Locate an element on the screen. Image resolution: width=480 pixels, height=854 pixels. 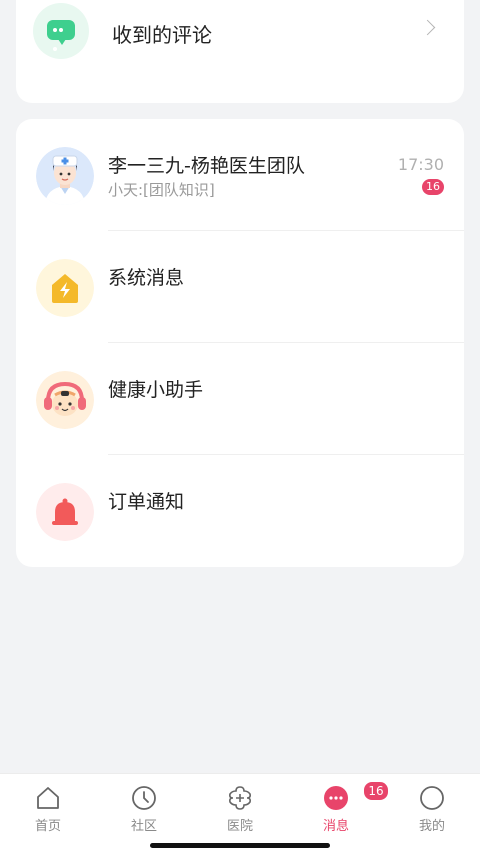
received-comments-label: 收到的评论 is located at coordinates (162, 35).